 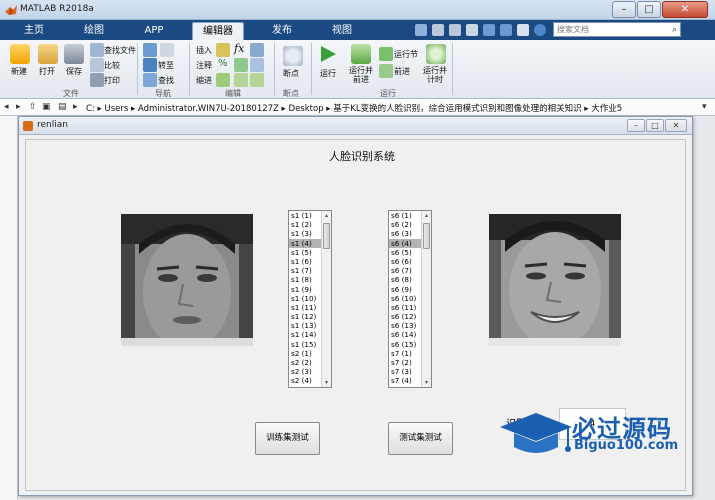 What do you see at coordinates (421, 30) in the screenshot?
I see `save-quick-icon` at bounding box center [421, 30].